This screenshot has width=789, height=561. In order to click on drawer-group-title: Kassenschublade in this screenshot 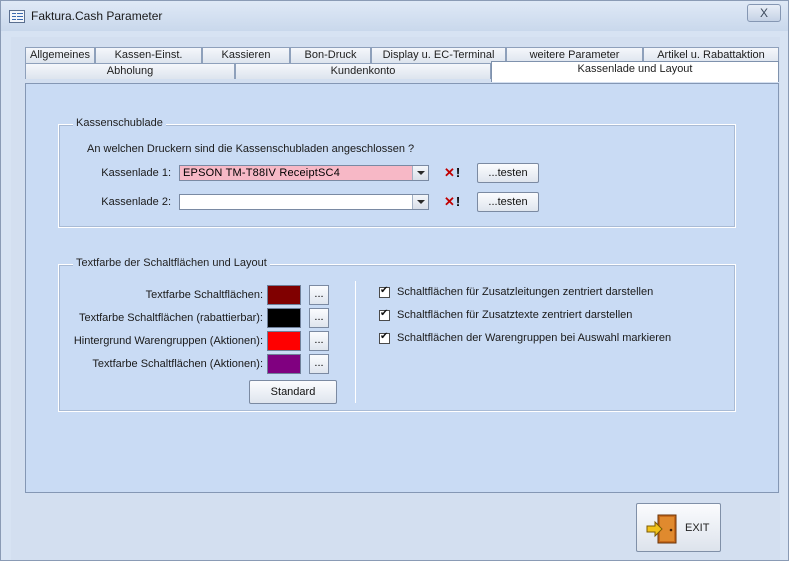, I will do `click(119, 123)`.